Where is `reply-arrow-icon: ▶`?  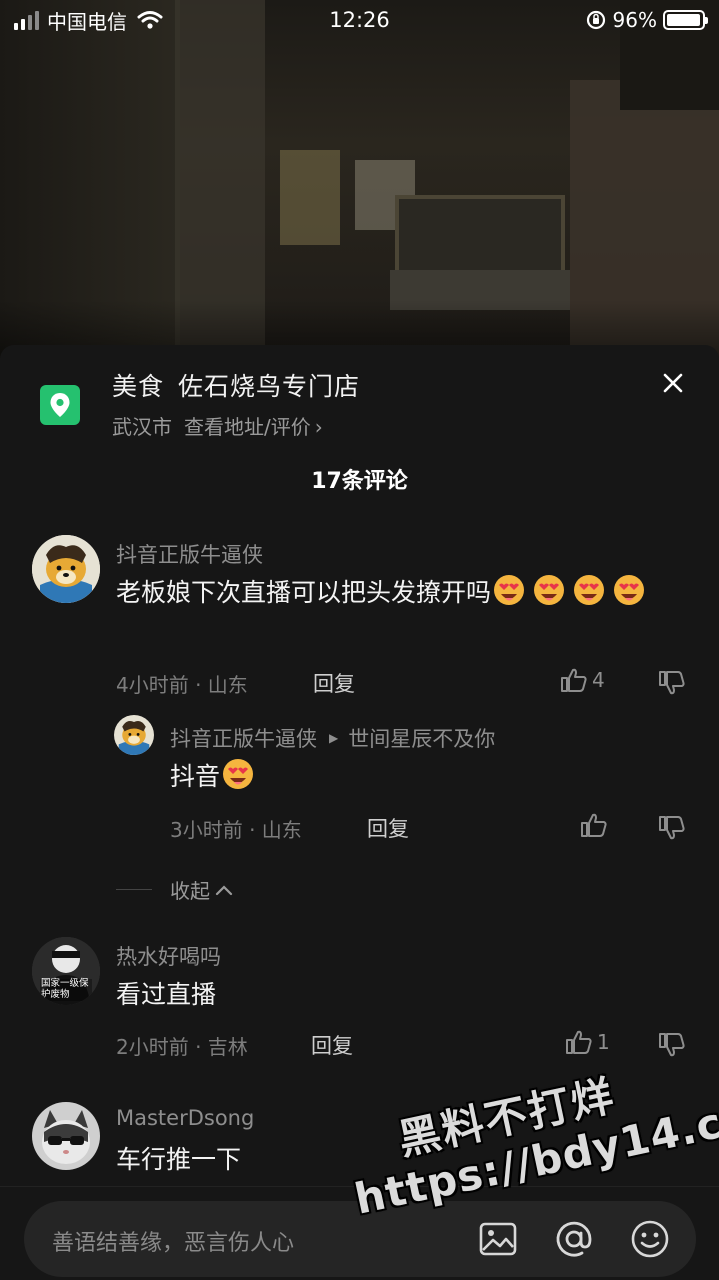 reply-arrow-icon: ▶ is located at coordinates (334, 738).